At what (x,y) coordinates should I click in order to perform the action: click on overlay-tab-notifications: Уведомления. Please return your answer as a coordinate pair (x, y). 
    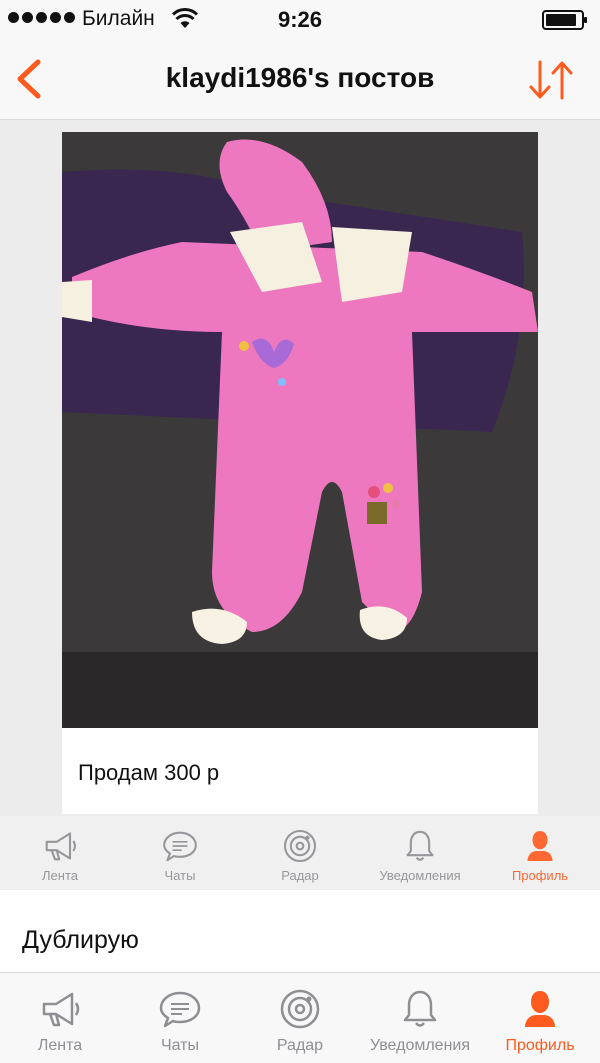
    Looking at the image, I should click on (420, 853).